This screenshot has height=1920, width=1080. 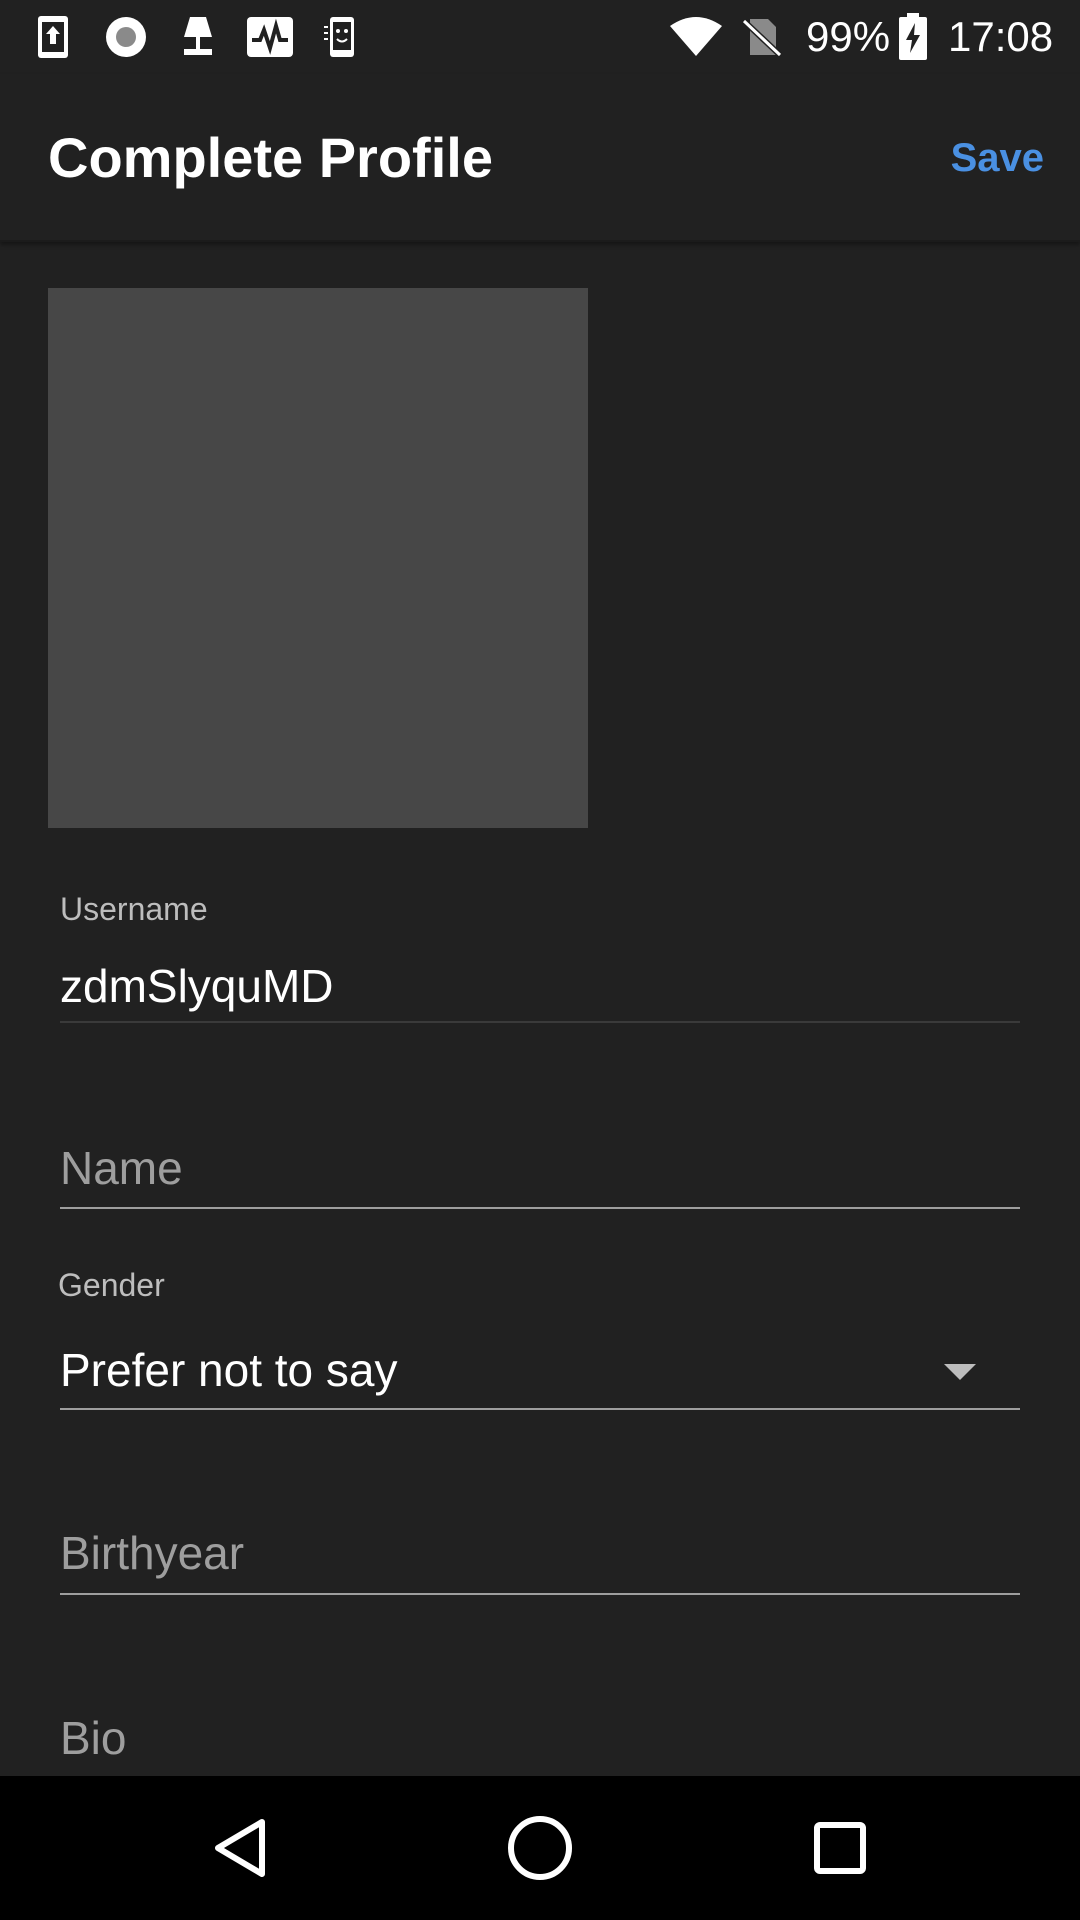 What do you see at coordinates (121, 1168) in the screenshot?
I see `name-input: Name` at bounding box center [121, 1168].